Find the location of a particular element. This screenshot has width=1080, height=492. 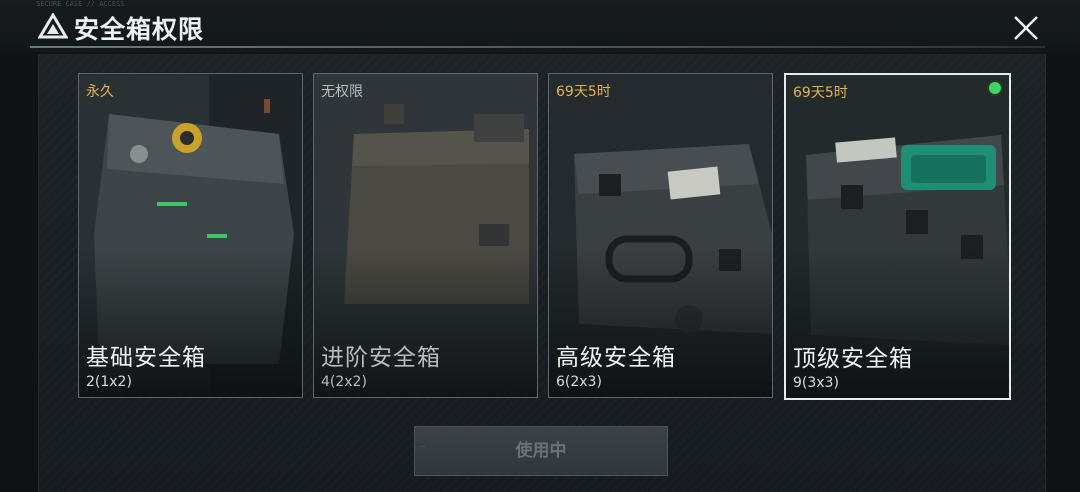

warning-triangle-icon is located at coordinates (53, 26).